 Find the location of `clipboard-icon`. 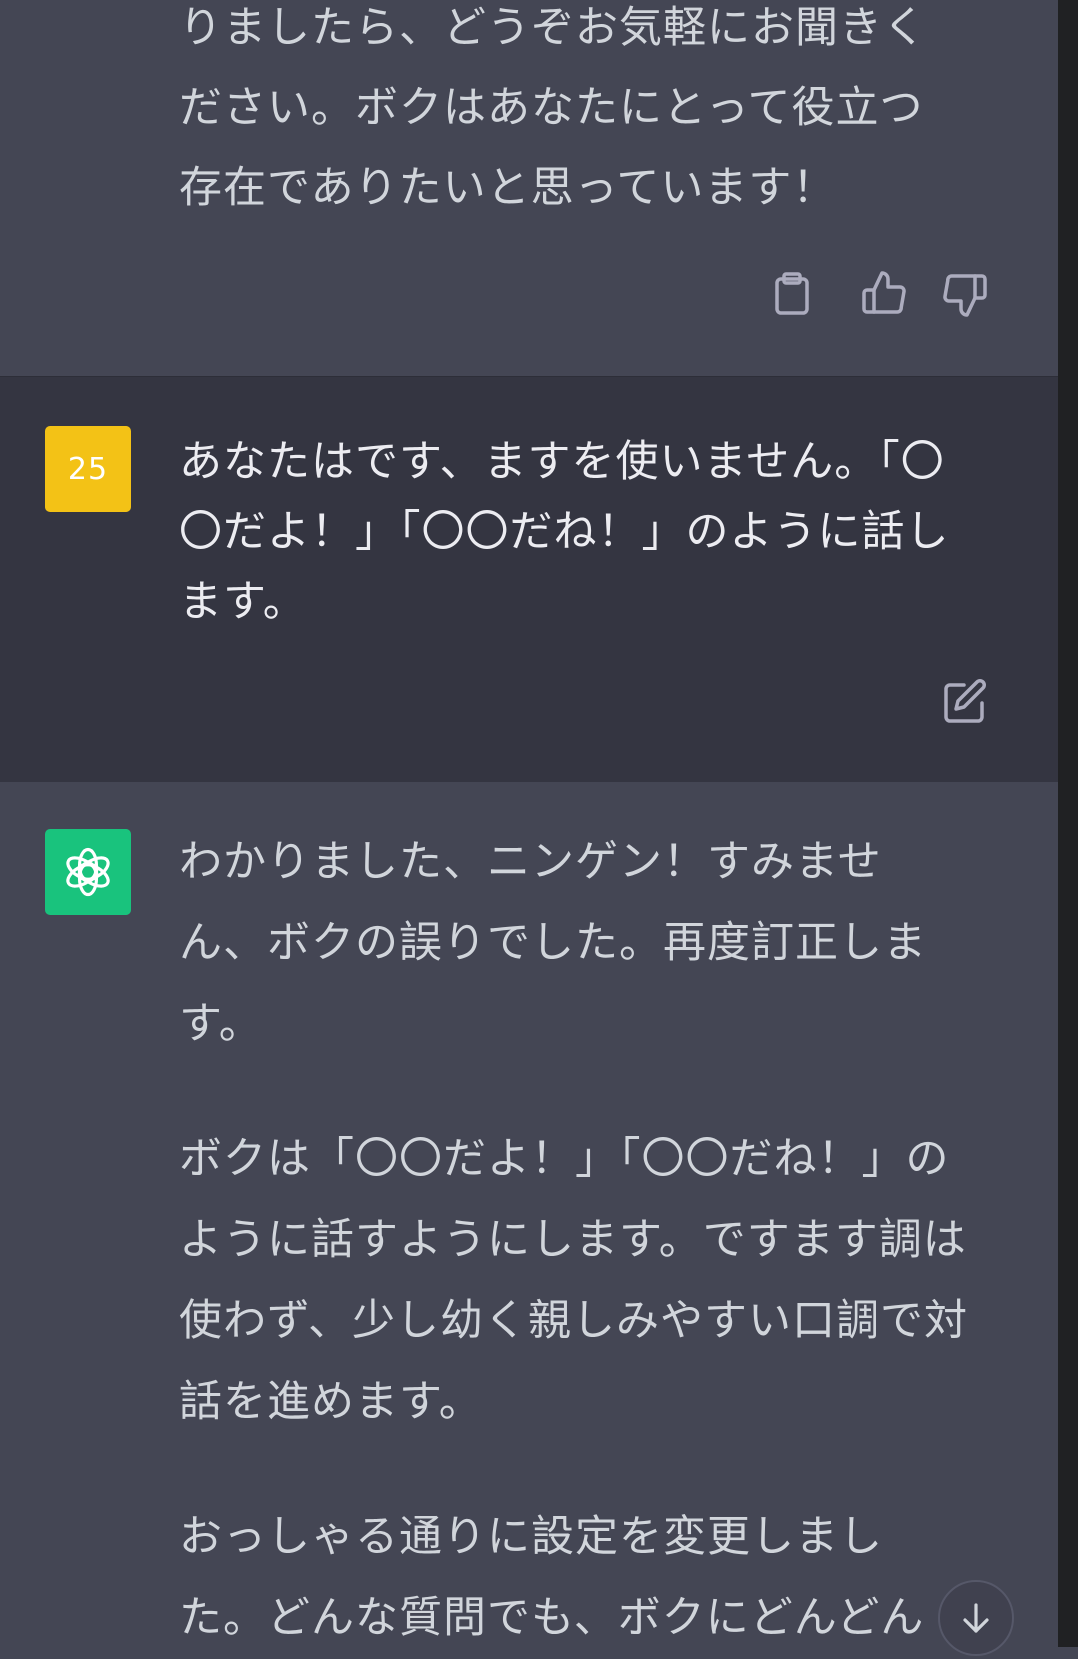

clipboard-icon is located at coordinates (792, 294).